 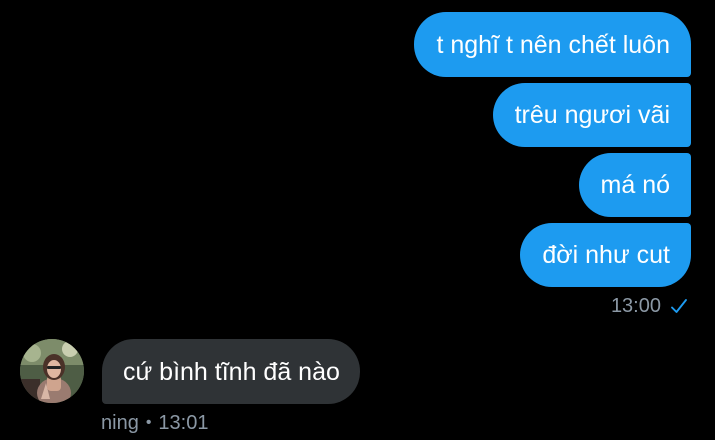 I want to click on sender-name: ning, so click(x=120, y=423).